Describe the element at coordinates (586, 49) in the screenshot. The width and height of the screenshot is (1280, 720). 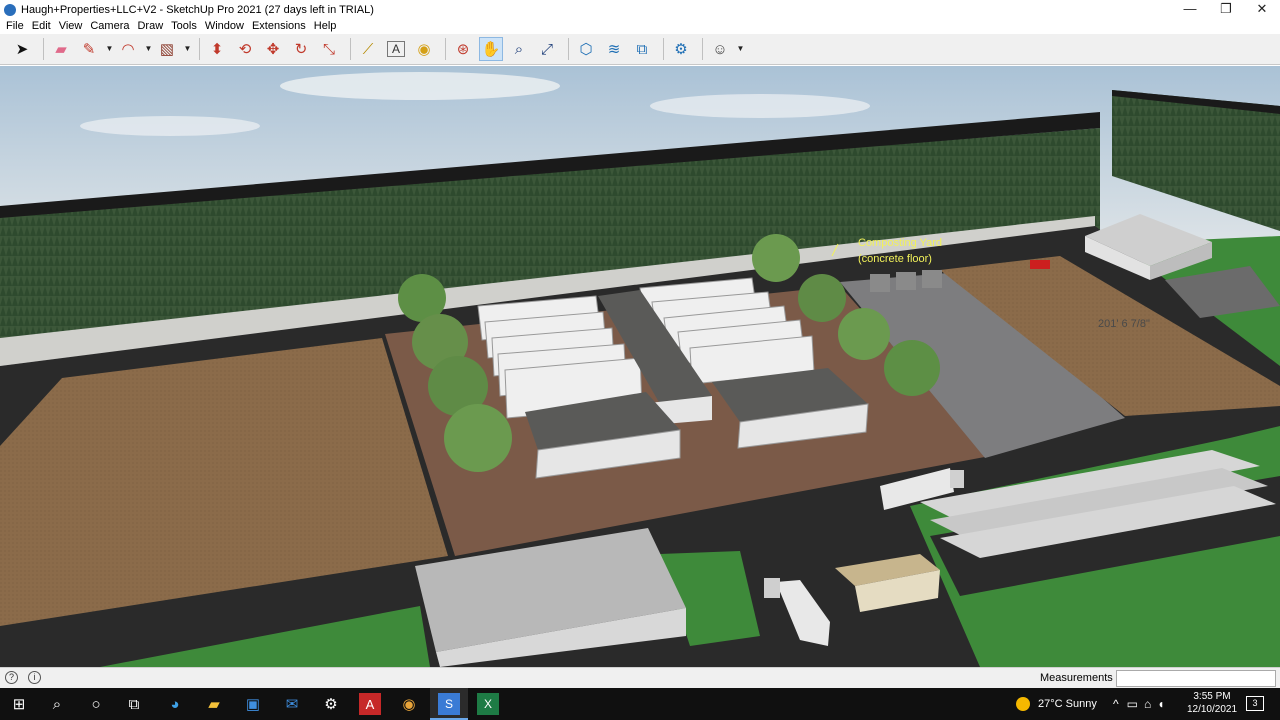
I see `3d-warehouse-icon: ⬡` at that location.